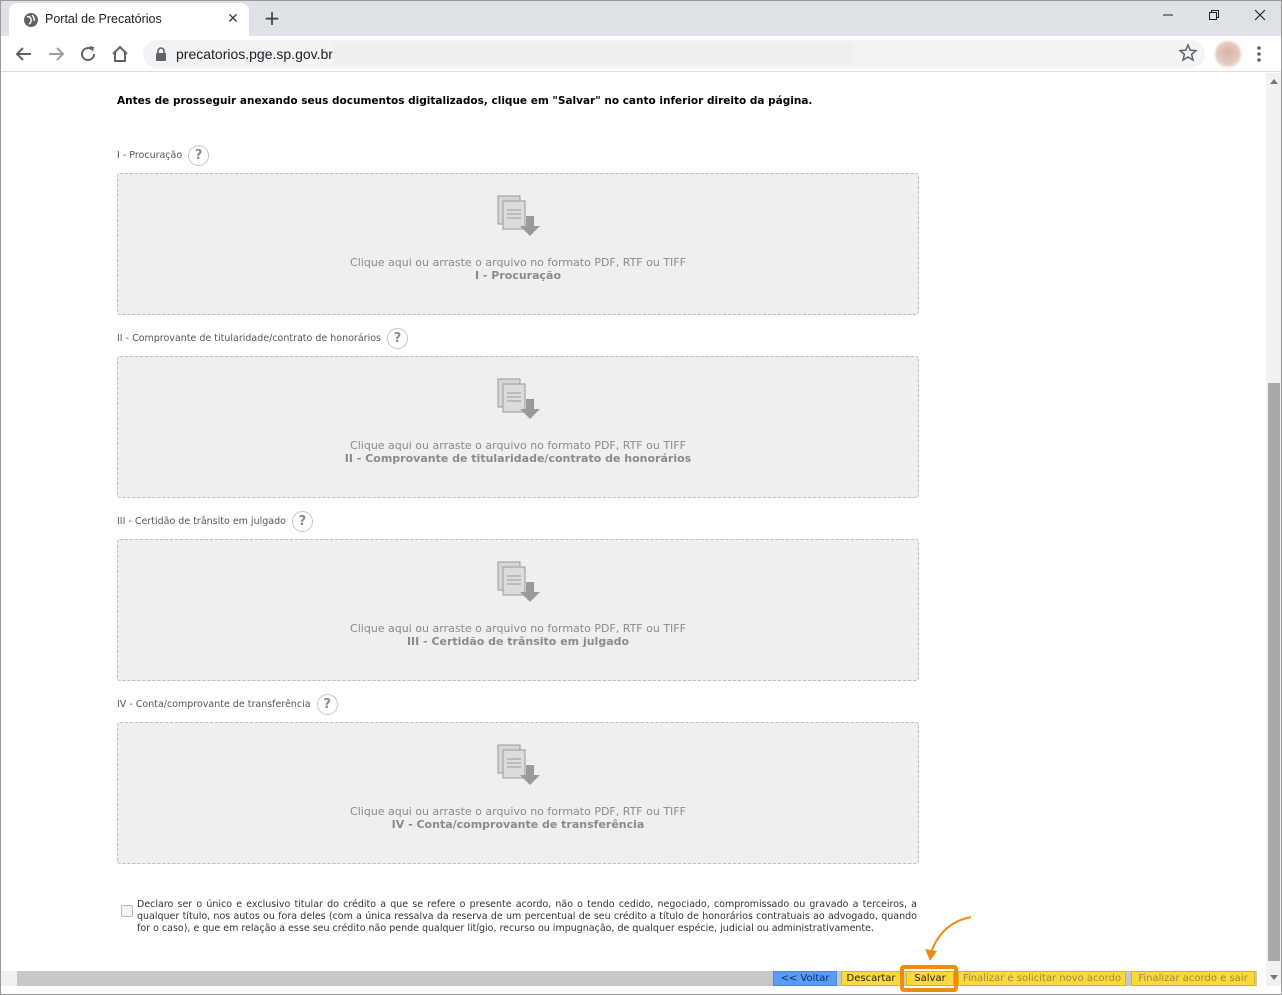 This screenshot has width=1282, height=995. What do you see at coordinates (1168, 17) in the screenshot?
I see `minimize-icon` at bounding box center [1168, 17].